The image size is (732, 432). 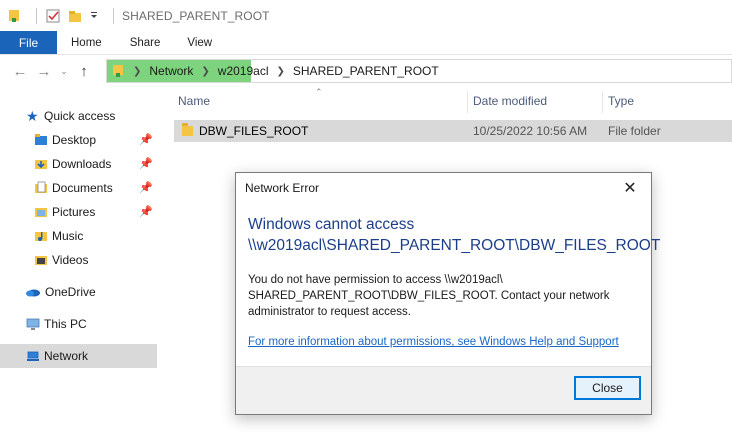 I want to click on star-icon: ★, so click(x=32, y=116).